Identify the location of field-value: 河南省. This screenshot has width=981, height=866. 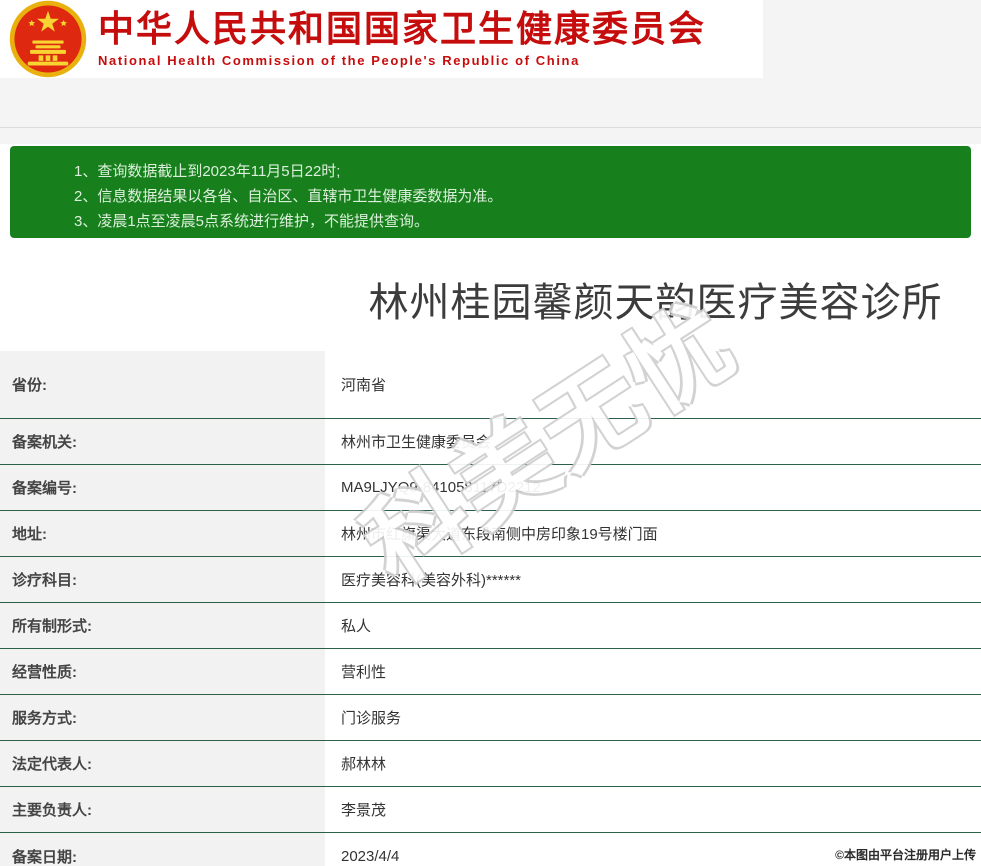
(653, 384).